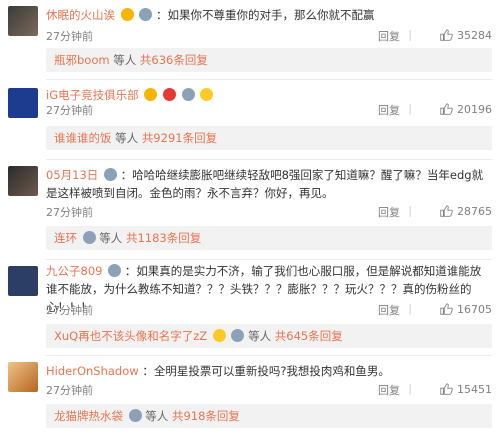 The height and width of the screenshot is (432, 500). I want to click on replies-box: 龙猫牌热水袋 等人 共918条回复, so click(269, 416).